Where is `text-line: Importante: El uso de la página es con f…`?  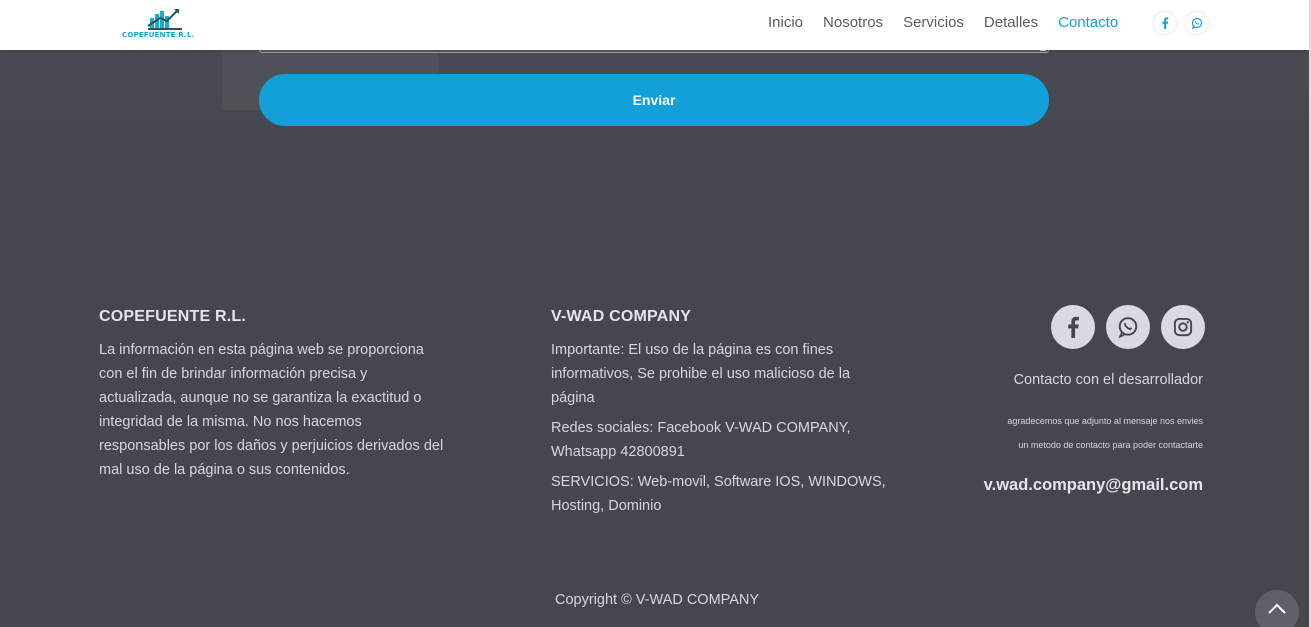
text-line: Importante: El uso de la página es con f… is located at coordinates (692, 350).